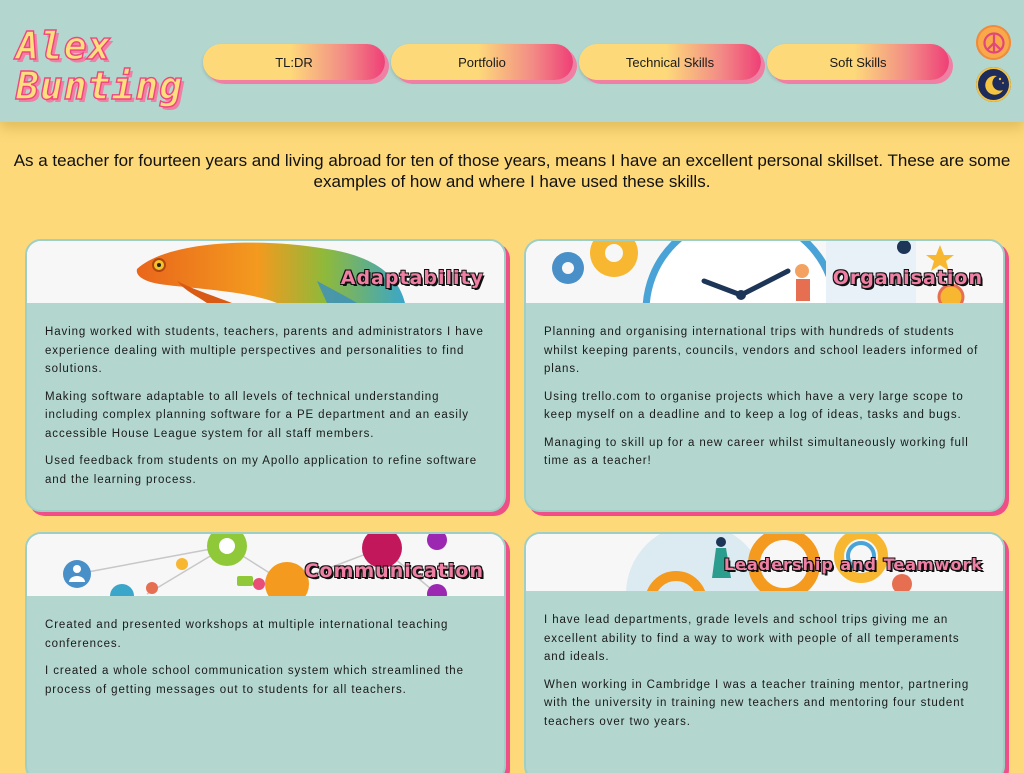 This screenshot has width=1024, height=773. What do you see at coordinates (63, 46) in the screenshot?
I see `logo-first-name: Alex` at bounding box center [63, 46].